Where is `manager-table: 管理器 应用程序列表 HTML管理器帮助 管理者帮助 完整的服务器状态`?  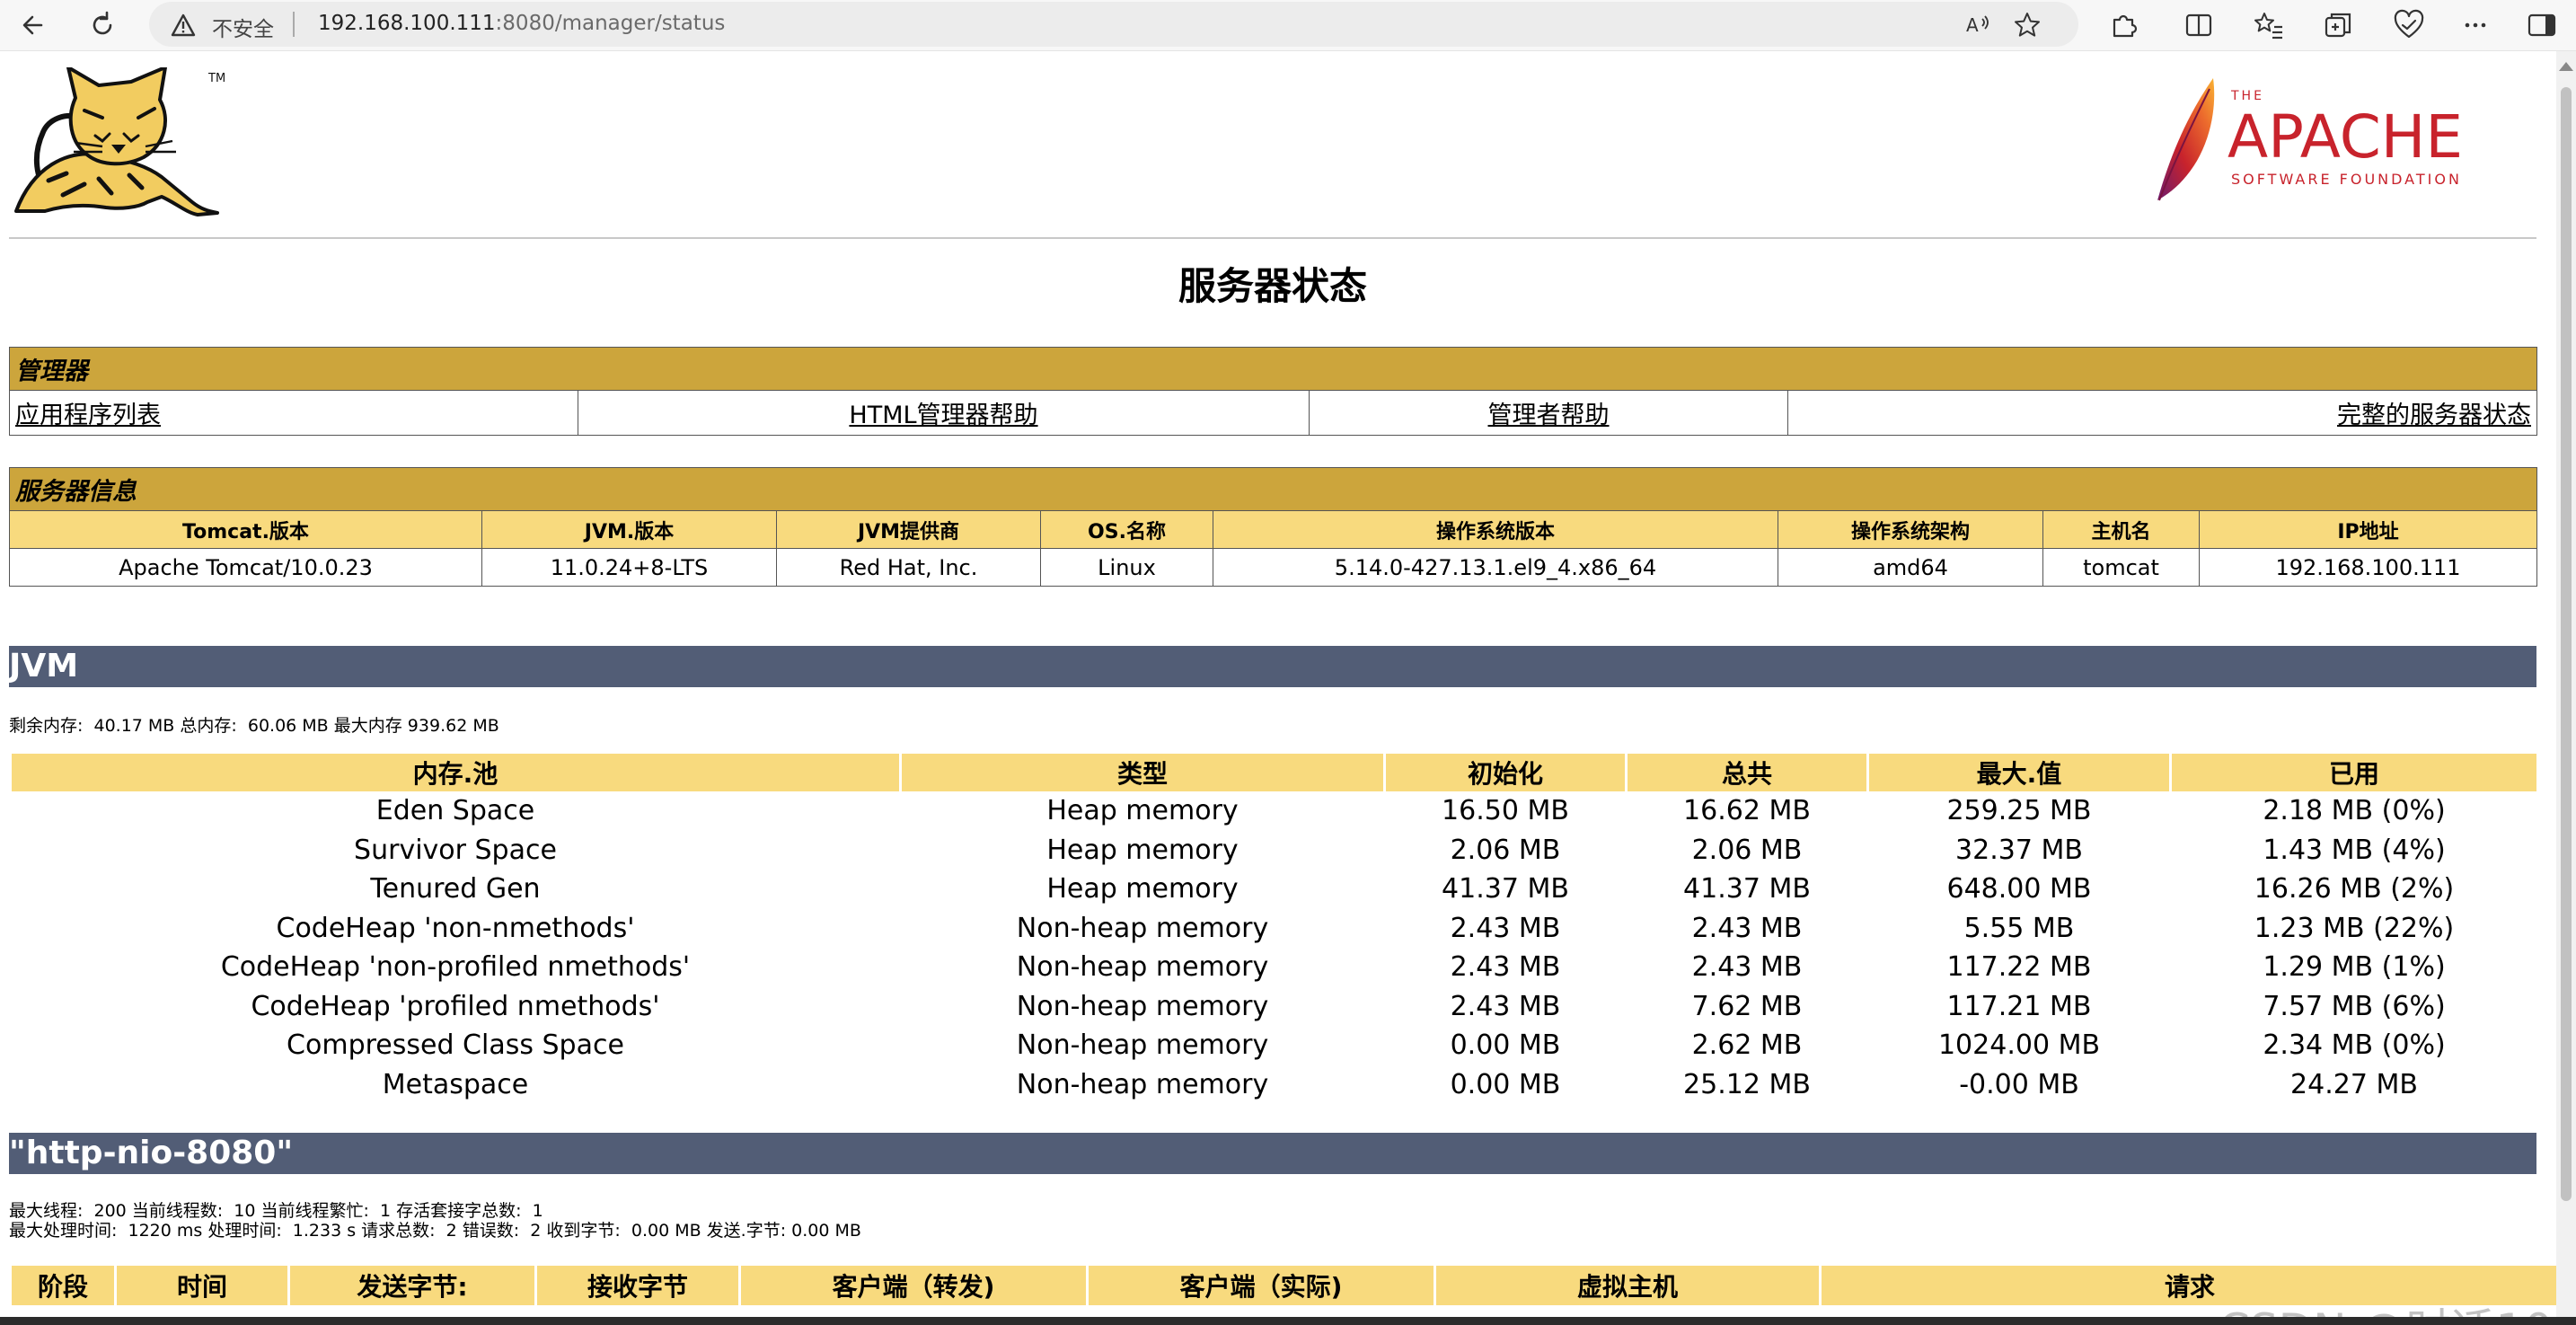
manager-table: 管理器 应用程序列表 HTML管理器帮助 管理者帮助 完整的服务器状态 is located at coordinates (1273, 391).